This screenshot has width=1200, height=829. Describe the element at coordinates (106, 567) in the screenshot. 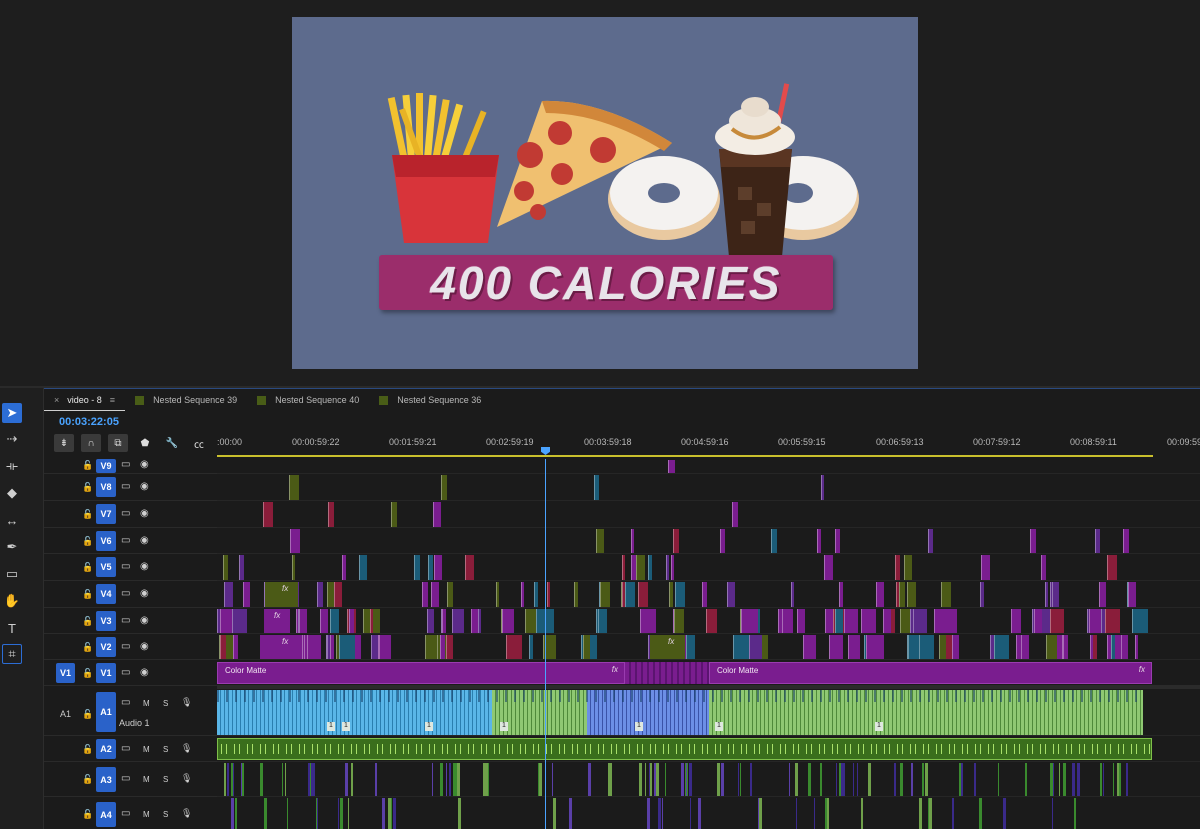

I see `track-target-v5: V5` at that location.